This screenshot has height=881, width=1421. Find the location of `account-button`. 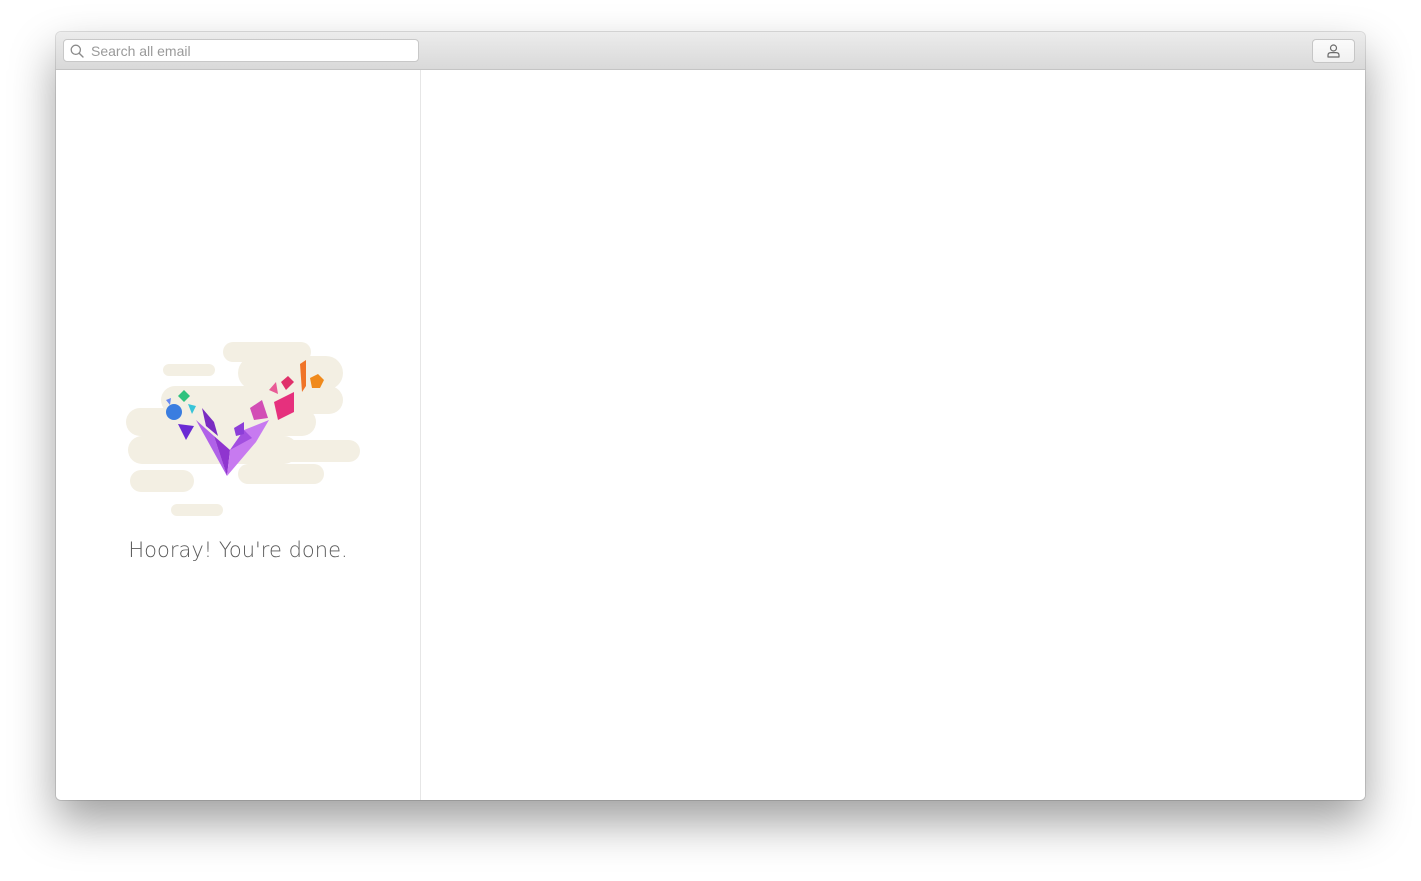

account-button is located at coordinates (1333, 51).